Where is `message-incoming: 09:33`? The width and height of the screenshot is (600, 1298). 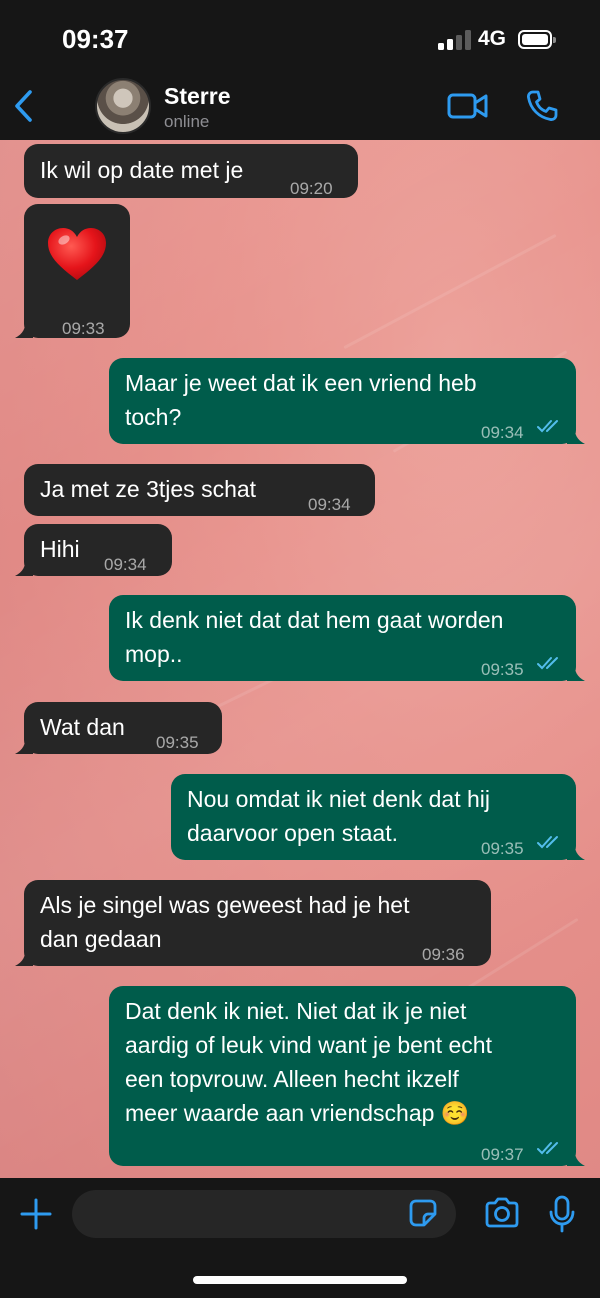 message-incoming: 09:33 is located at coordinates (72, 271).